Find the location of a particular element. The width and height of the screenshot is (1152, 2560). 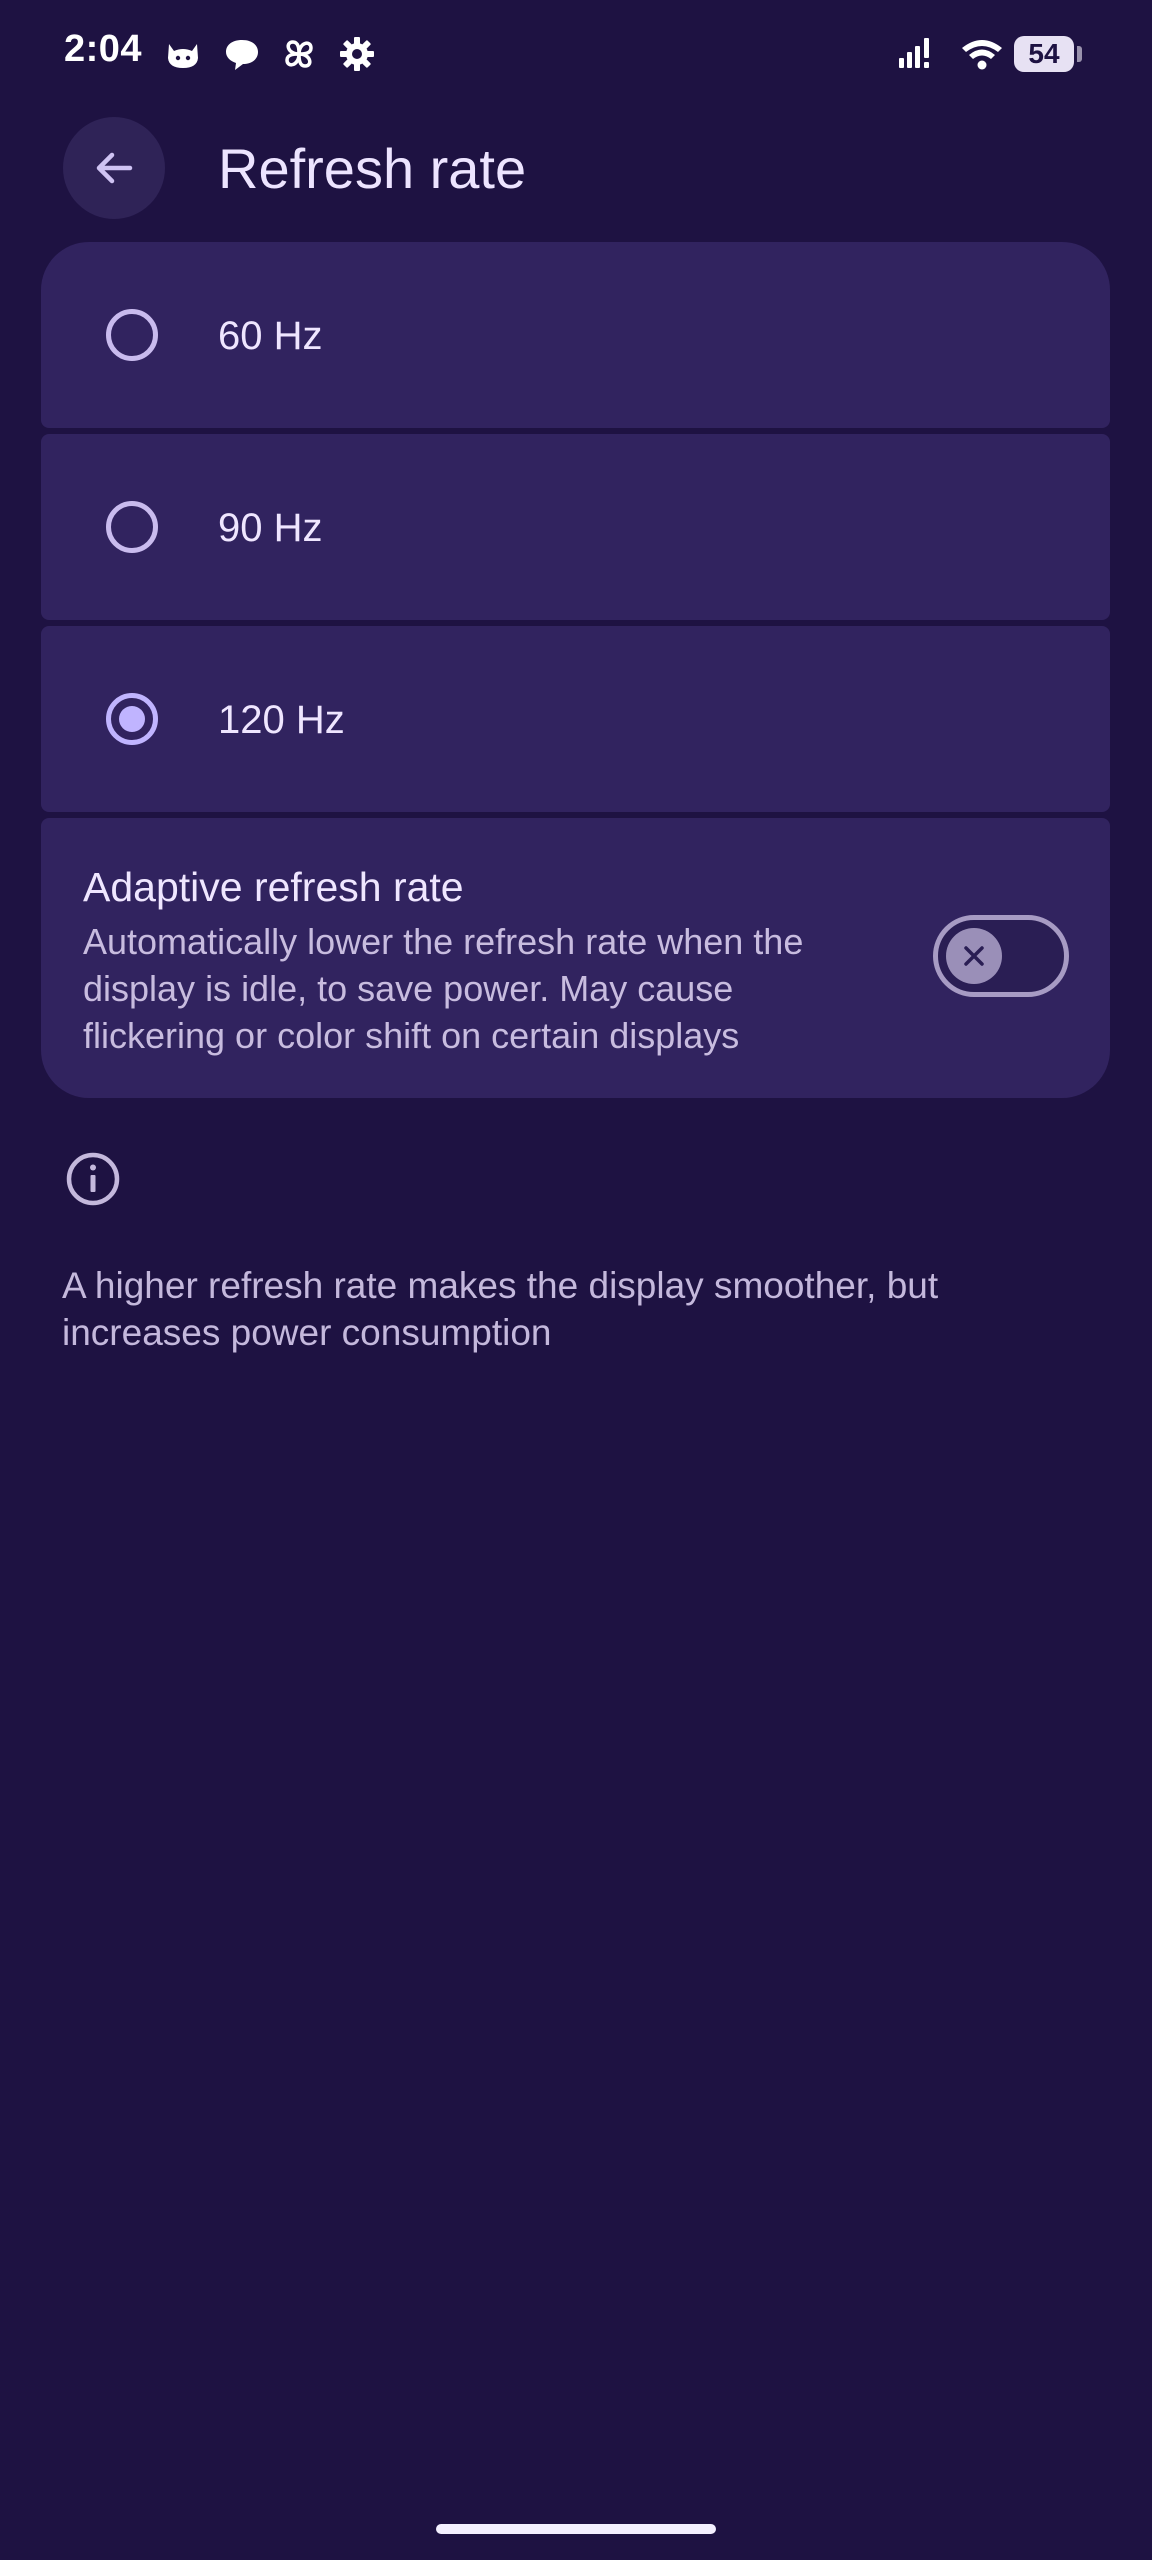

pinwheel-icon is located at coordinates (299, 54).